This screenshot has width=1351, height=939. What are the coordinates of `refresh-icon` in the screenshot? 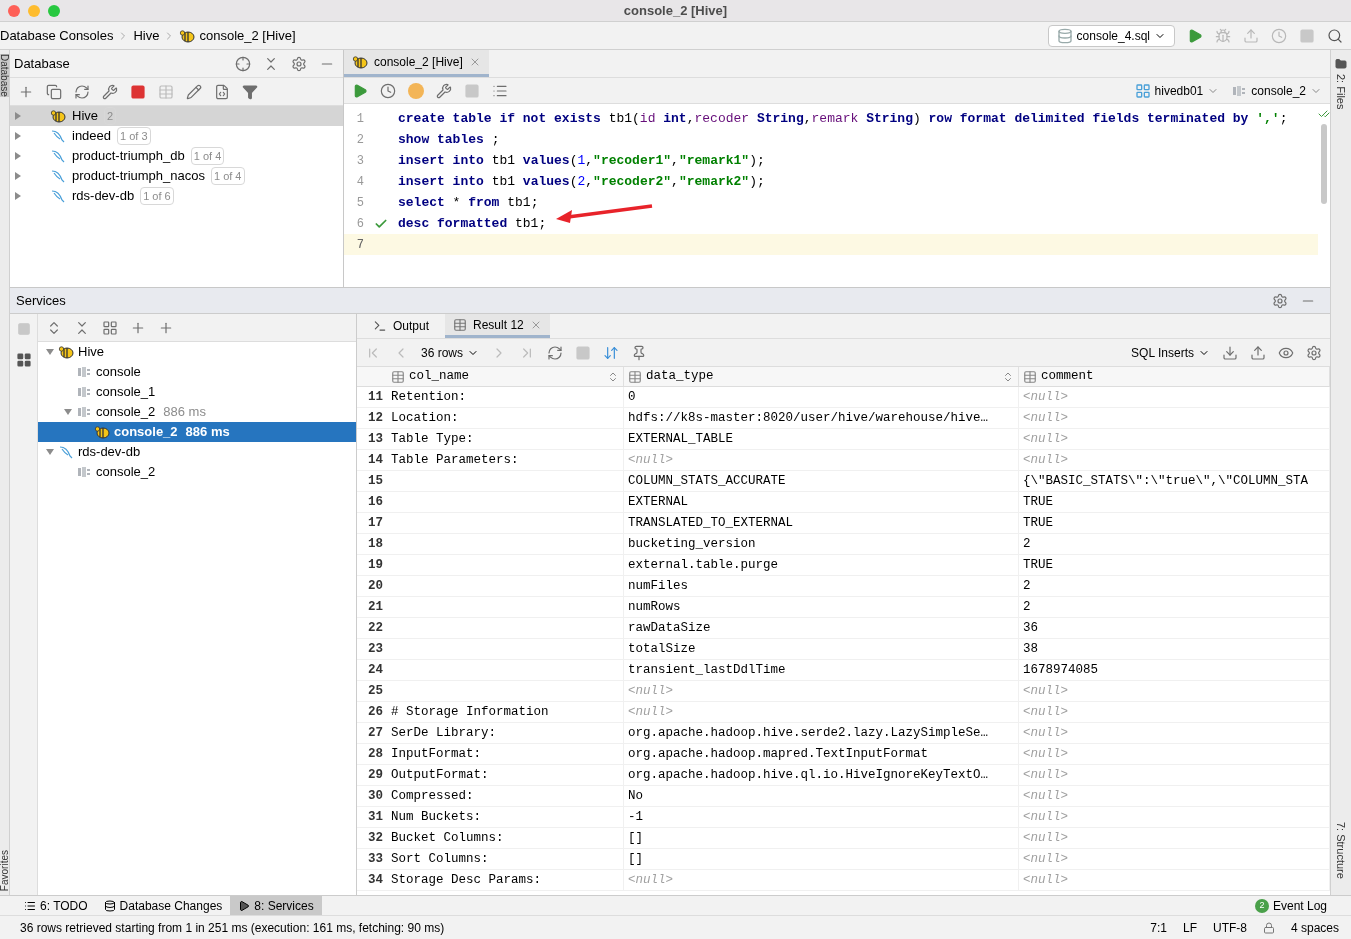 It's located at (82, 91).